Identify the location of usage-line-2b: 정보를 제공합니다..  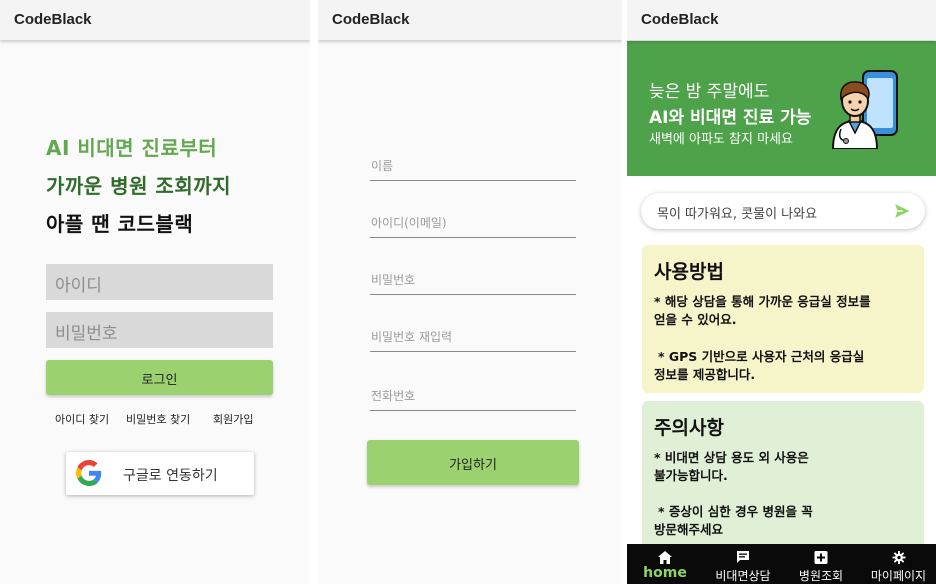
(705, 374).